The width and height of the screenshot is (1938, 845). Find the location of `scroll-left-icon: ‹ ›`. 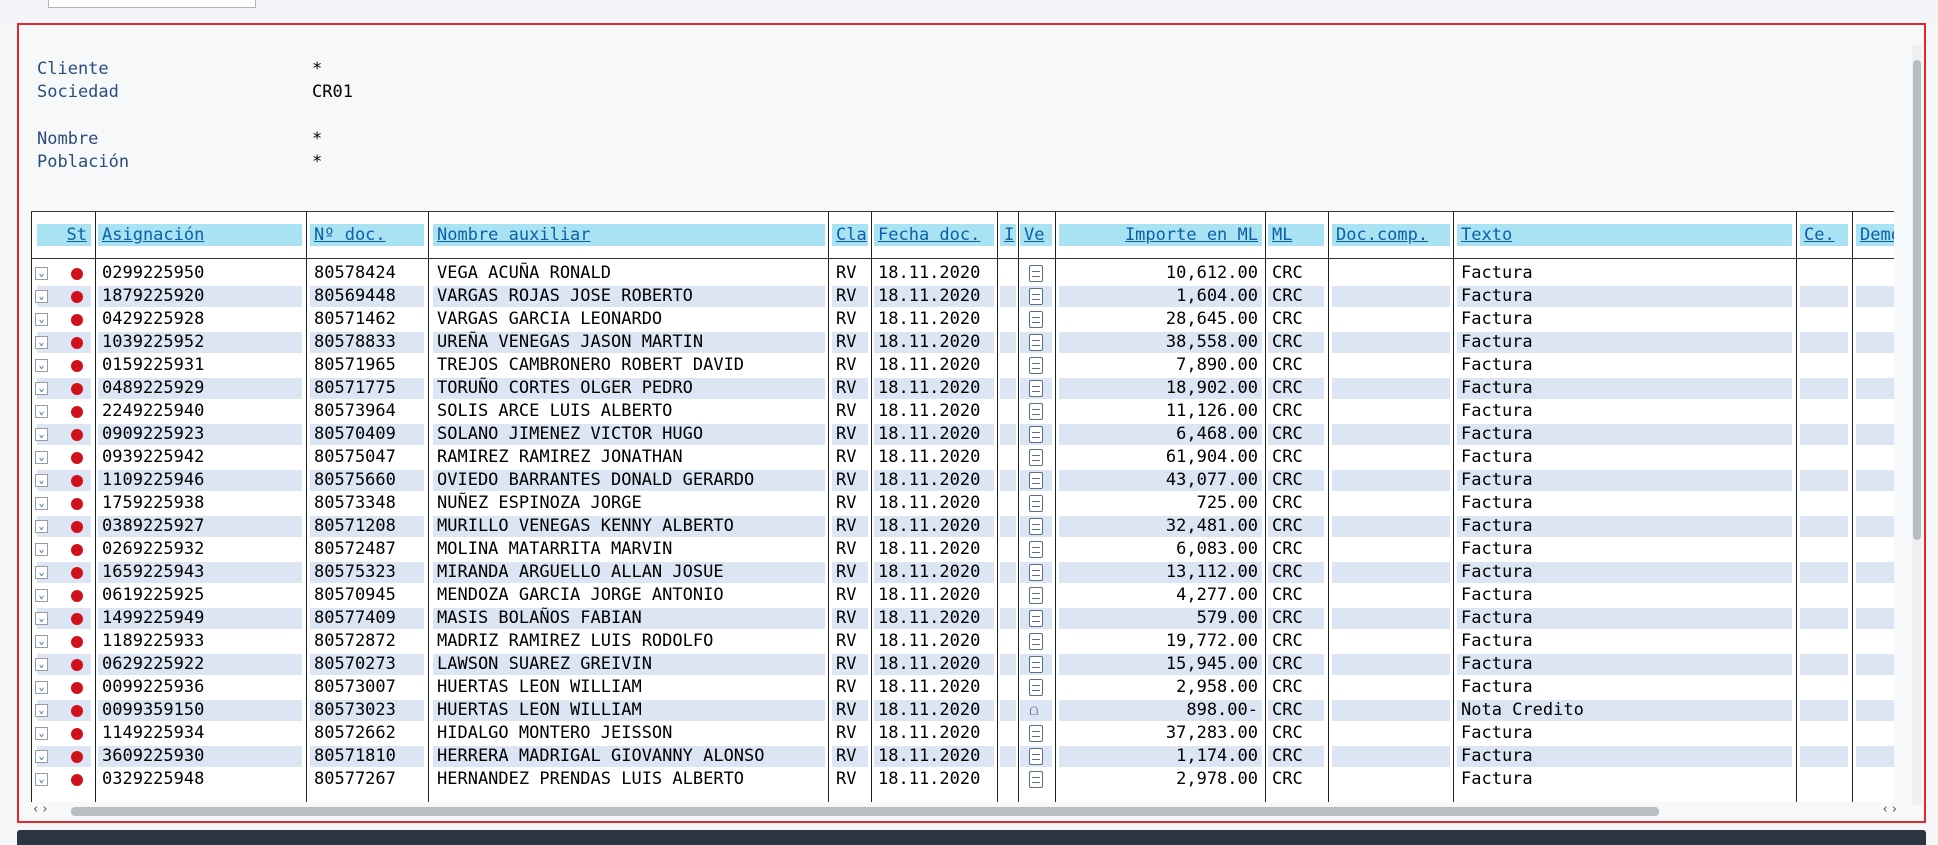

scroll-left-icon: ‹ › is located at coordinates (40, 809).